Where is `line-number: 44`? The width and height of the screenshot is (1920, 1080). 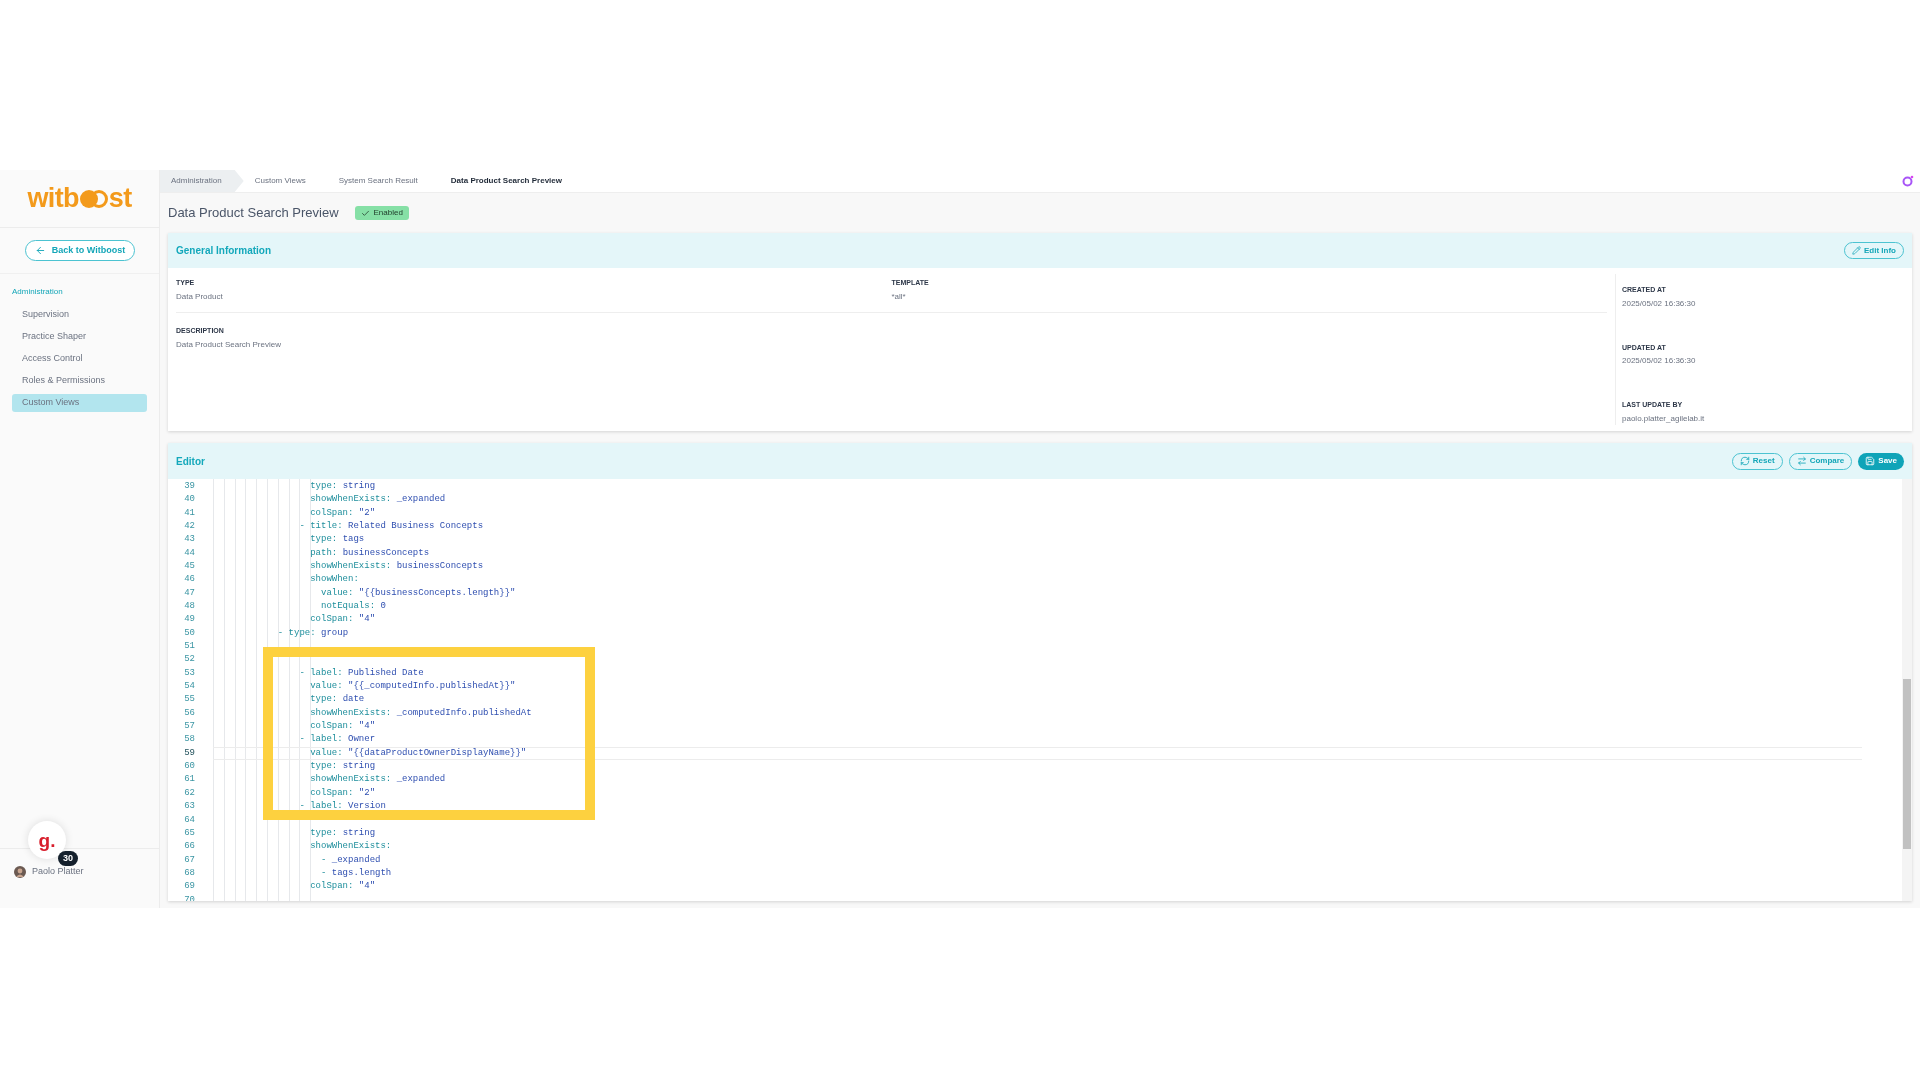 line-number: 44 is located at coordinates (189, 553).